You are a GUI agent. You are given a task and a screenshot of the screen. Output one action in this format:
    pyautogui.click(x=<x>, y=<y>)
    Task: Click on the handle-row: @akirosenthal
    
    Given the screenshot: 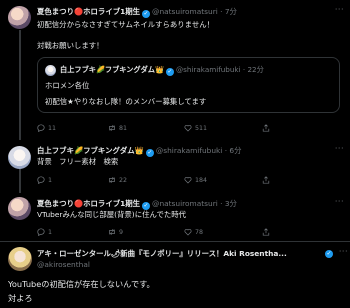 What is the action you would take?
    pyautogui.click(x=191, y=266)
    